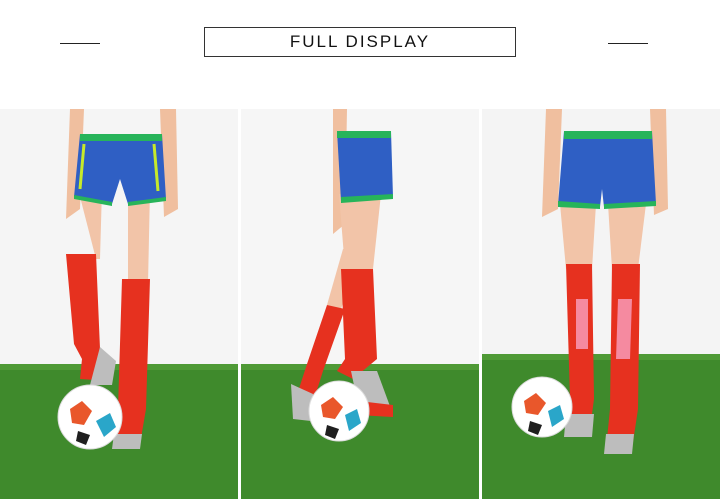  I want to click on title-box: FULL DISPLAY, so click(360, 42).